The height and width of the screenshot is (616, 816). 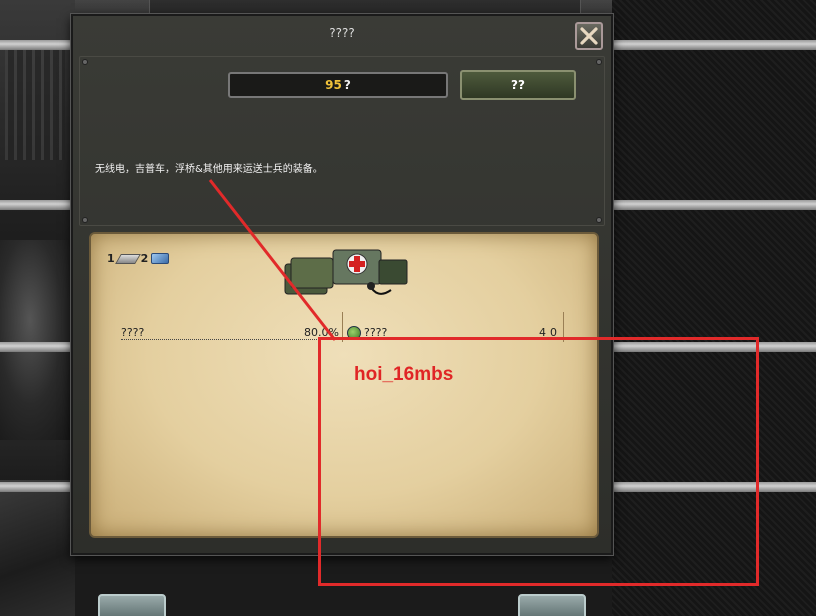 What do you see at coordinates (230, 333) in the screenshot?
I see `stat-left: ???? 80.0%` at bounding box center [230, 333].